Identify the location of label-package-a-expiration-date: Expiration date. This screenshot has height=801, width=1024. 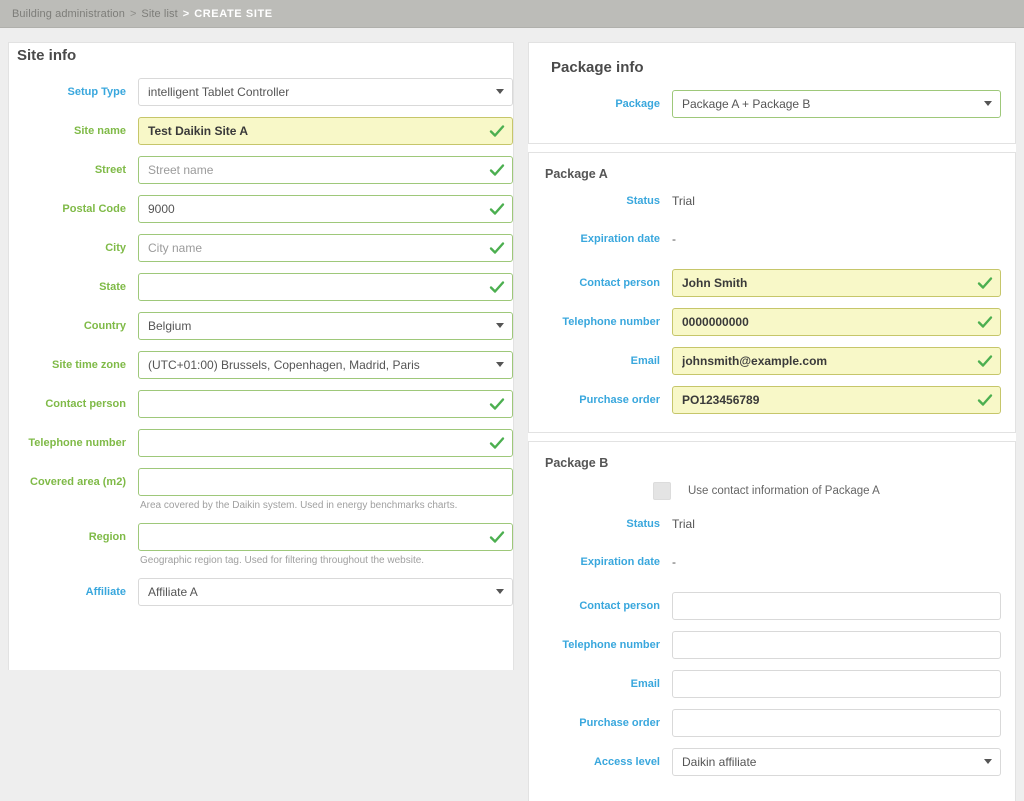
(620, 239).